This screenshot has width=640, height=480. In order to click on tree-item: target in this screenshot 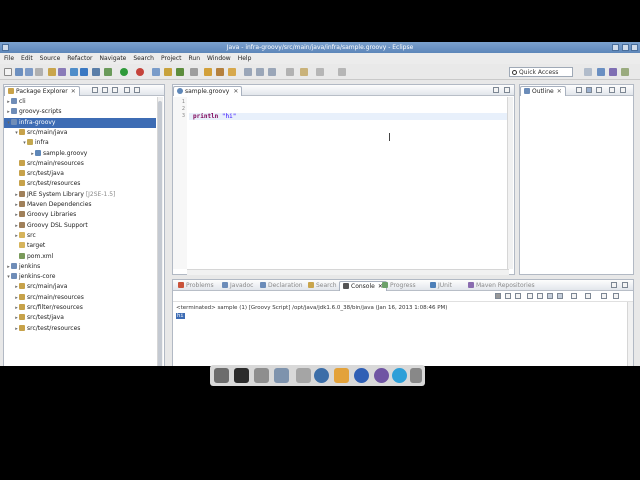, I will do `click(80, 246)`.